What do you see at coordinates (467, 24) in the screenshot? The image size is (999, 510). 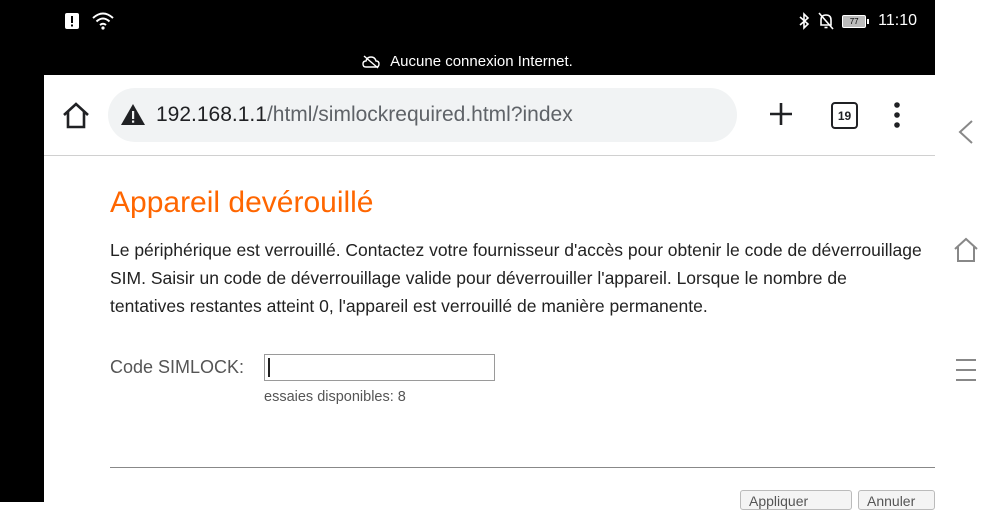 I see `status-bar: 77 11:10` at bounding box center [467, 24].